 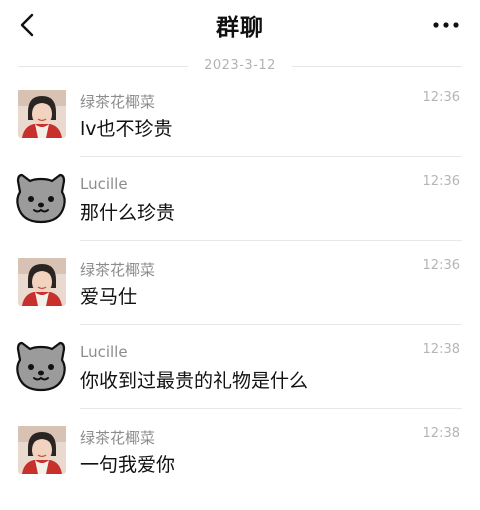 I want to click on more-dots-icon, so click(x=446, y=25).